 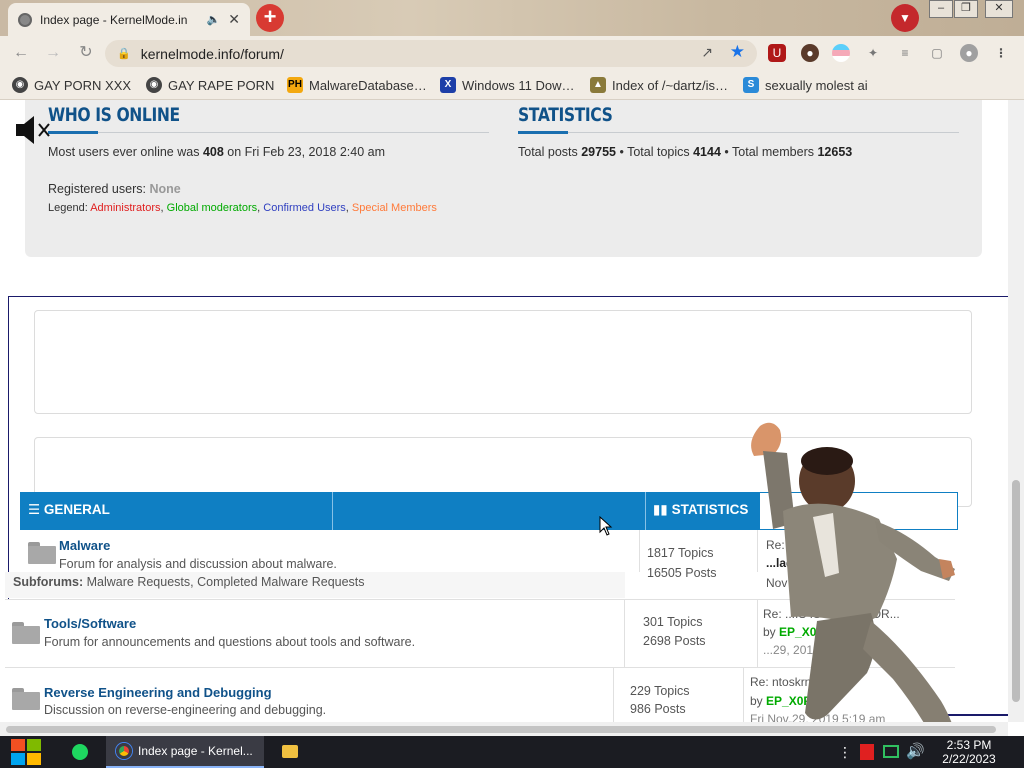 What do you see at coordinates (114, 115) in the screenshot?
I see `who-is-online-title: WHO IS ONLINE` at bounding box center [114, 115].